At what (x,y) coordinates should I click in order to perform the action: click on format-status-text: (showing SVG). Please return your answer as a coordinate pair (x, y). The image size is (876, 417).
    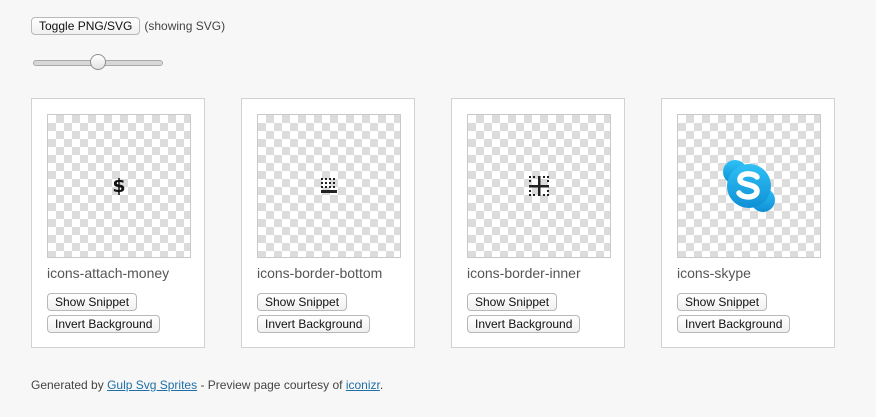
    Looking at the image, I should click on (185, 26).